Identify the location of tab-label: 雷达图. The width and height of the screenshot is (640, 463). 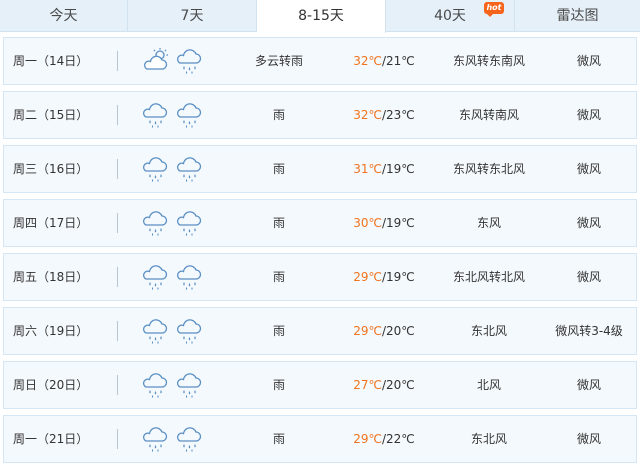
(577, 16).